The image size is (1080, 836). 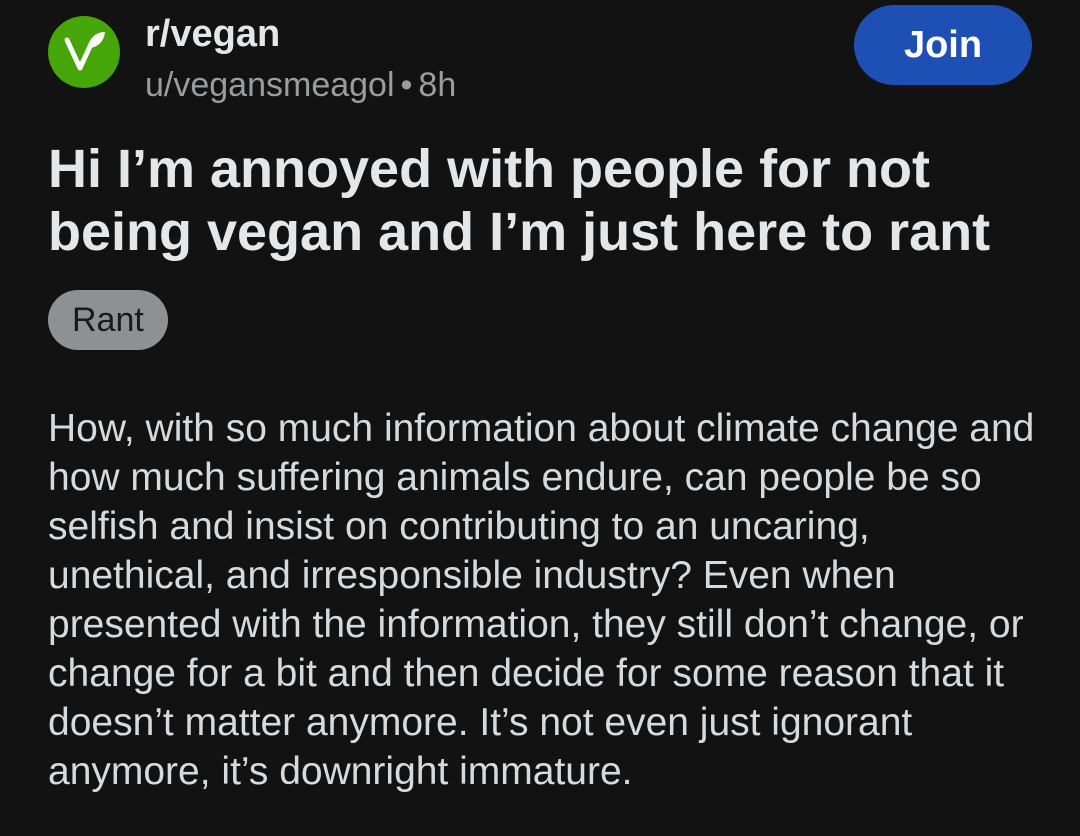 What do you see at coordinates (212, 34) in the screenshot?
I see `community-name: r/vegan` at bounding box center [212, 34].